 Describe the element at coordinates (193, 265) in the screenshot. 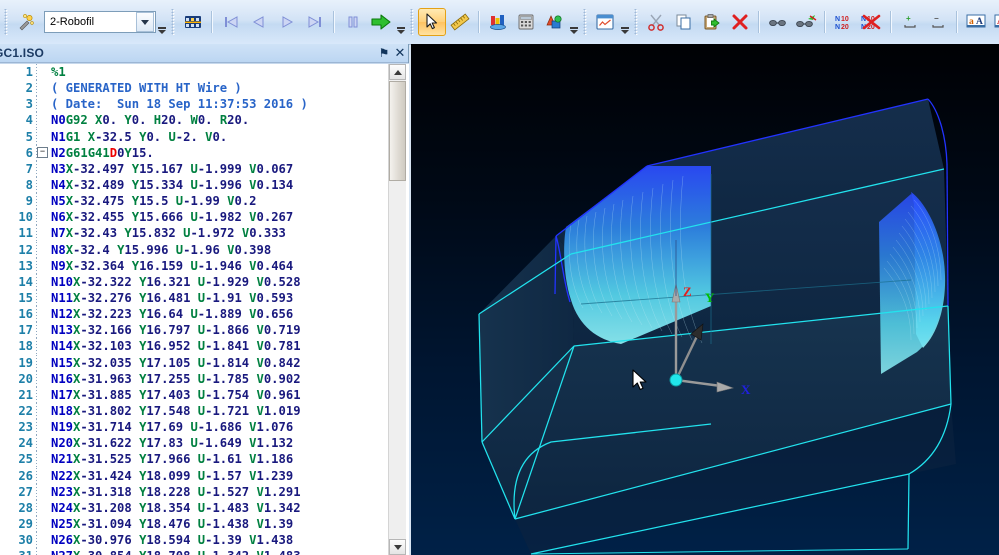

I see `code-line: 13 N9X-32.364 Y16.159 U-1.946 V0.464` at that location.